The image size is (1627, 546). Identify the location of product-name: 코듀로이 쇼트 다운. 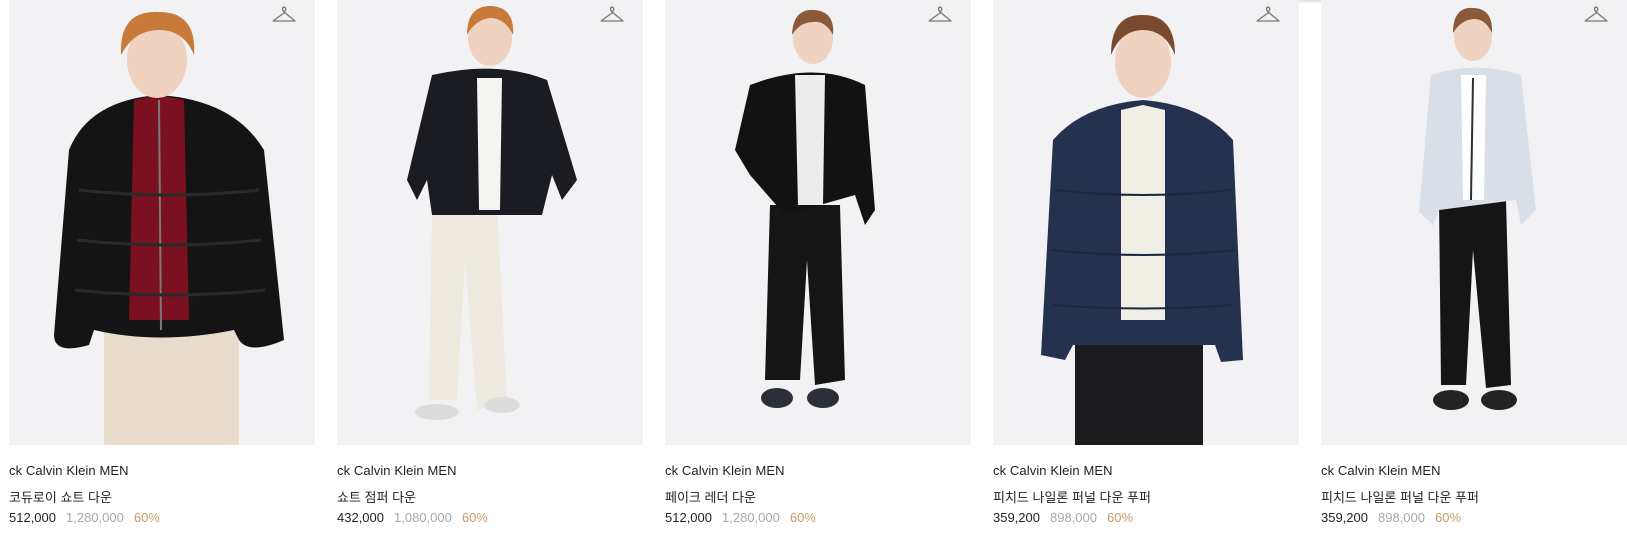
(60, 496).